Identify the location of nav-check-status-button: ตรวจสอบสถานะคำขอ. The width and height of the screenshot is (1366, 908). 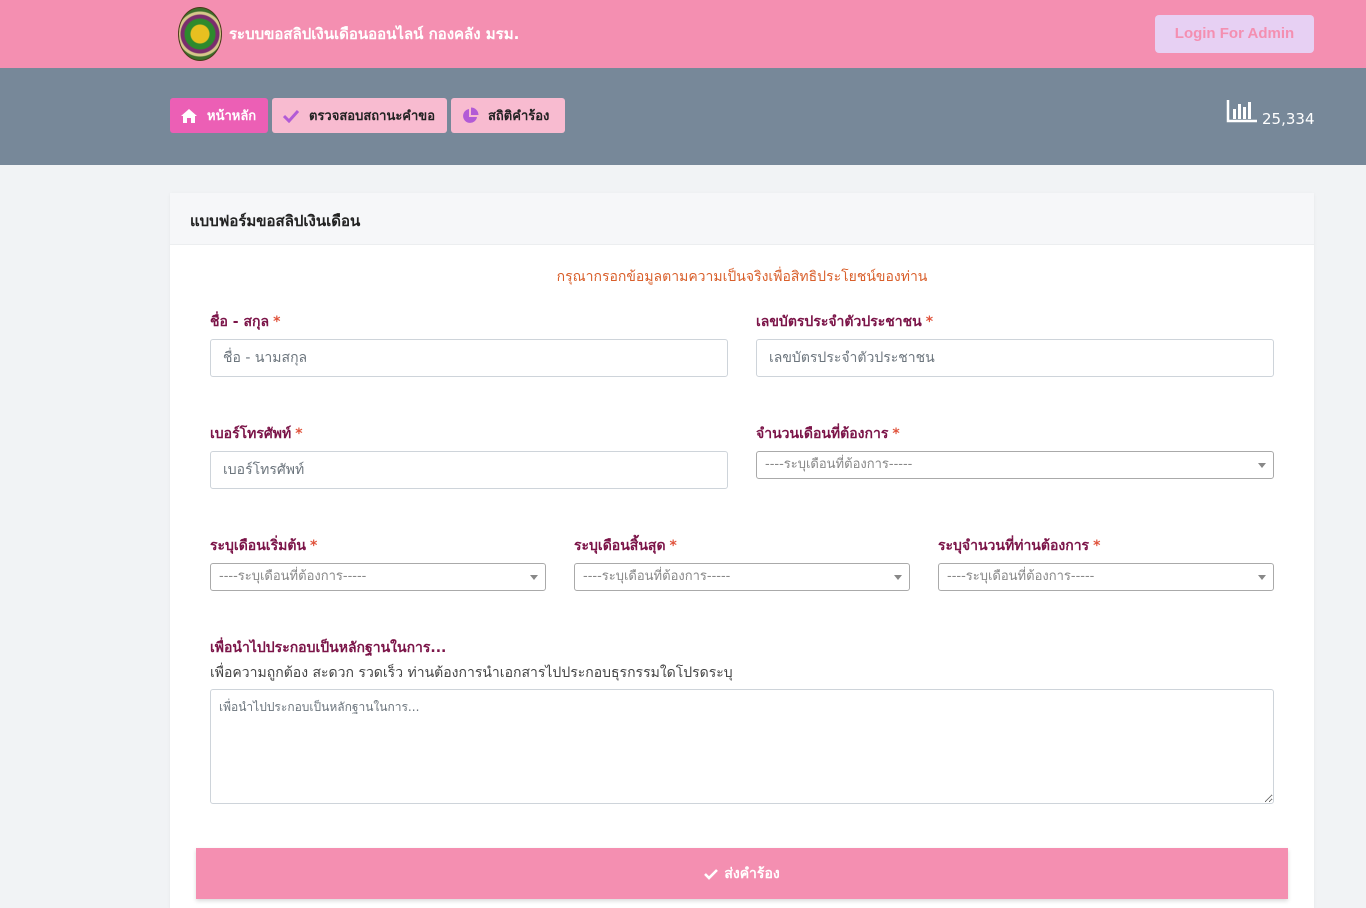
(359, 115).